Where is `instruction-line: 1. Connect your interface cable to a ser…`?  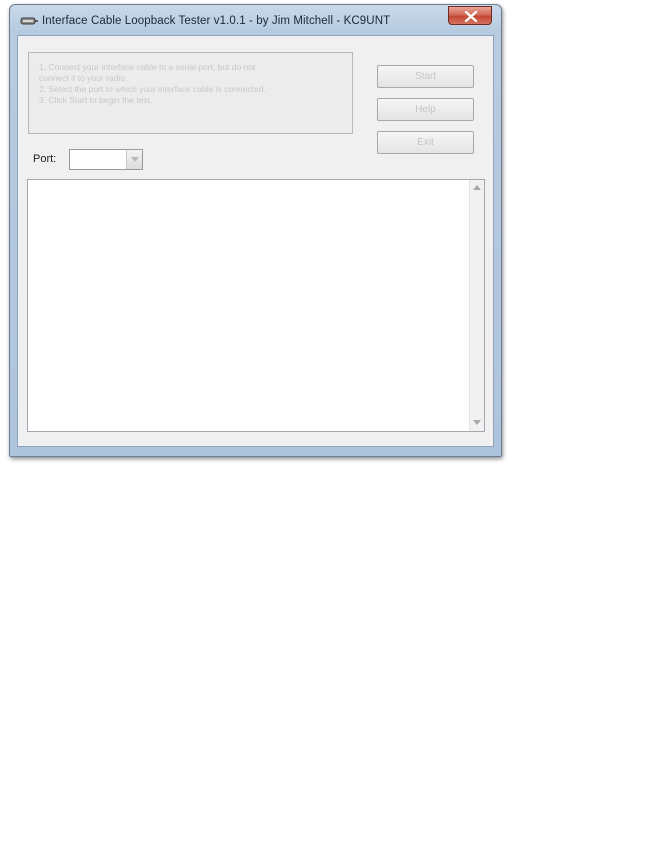
instruction-line: 1. Connect your interface cable to a ser… is located at coordinates (147, 67).